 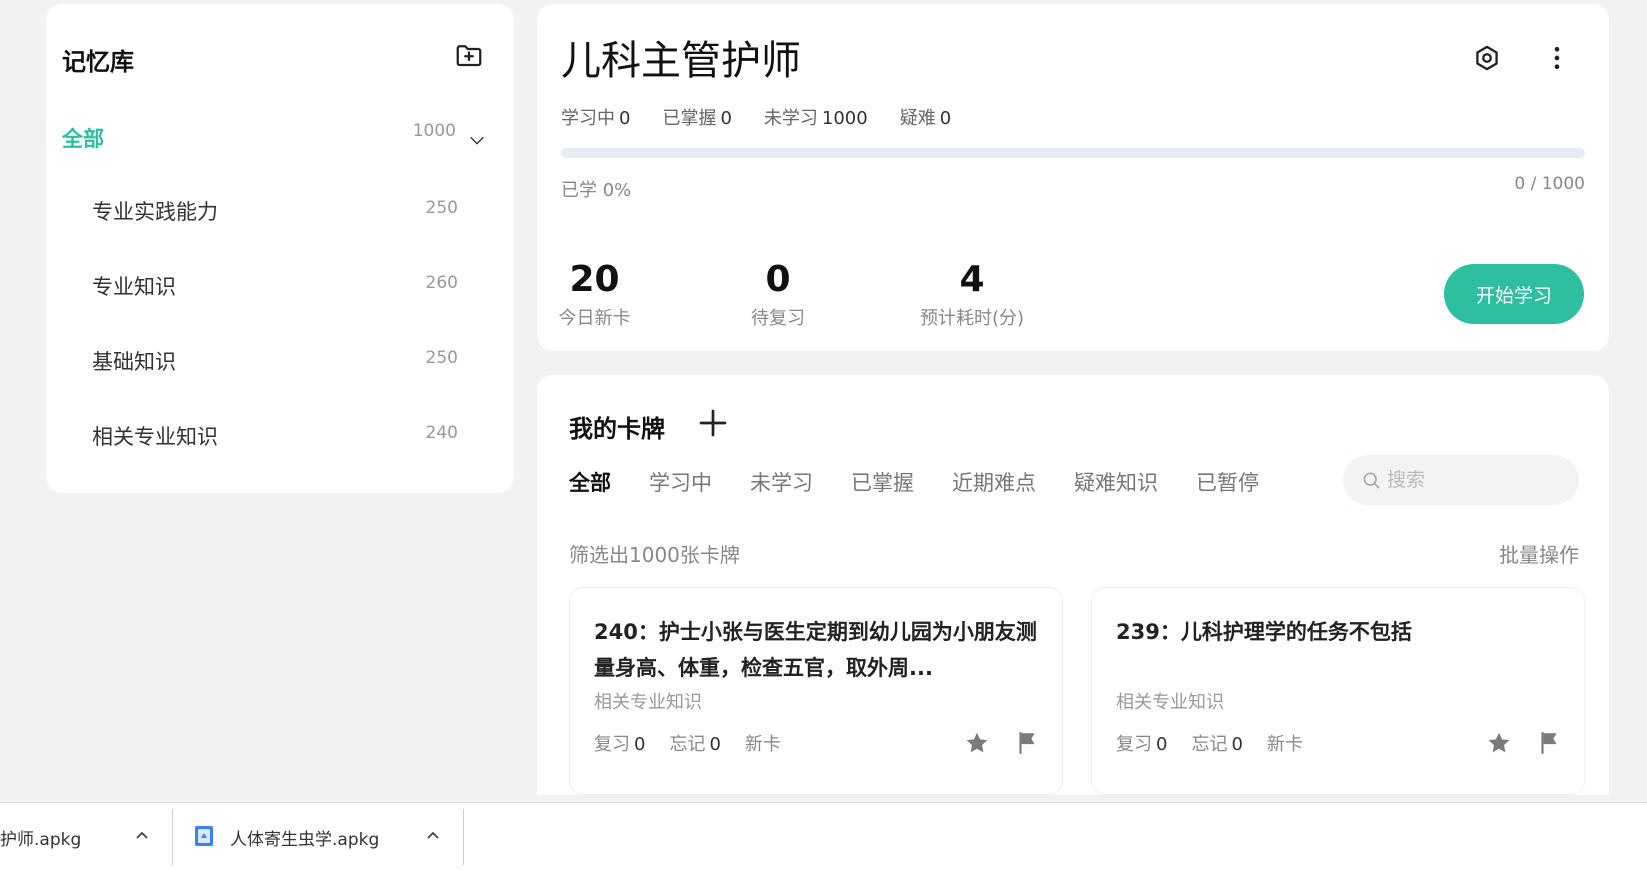 I want to click on tab-learning: 学习中, so click(x=680, y=482).